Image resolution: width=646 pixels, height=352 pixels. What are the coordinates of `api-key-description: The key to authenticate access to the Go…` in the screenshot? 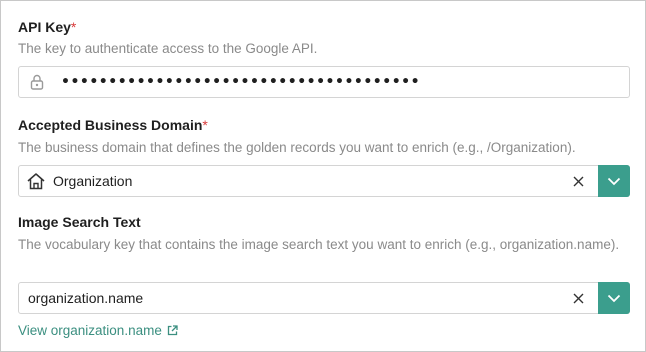 It's located at (168, 48).